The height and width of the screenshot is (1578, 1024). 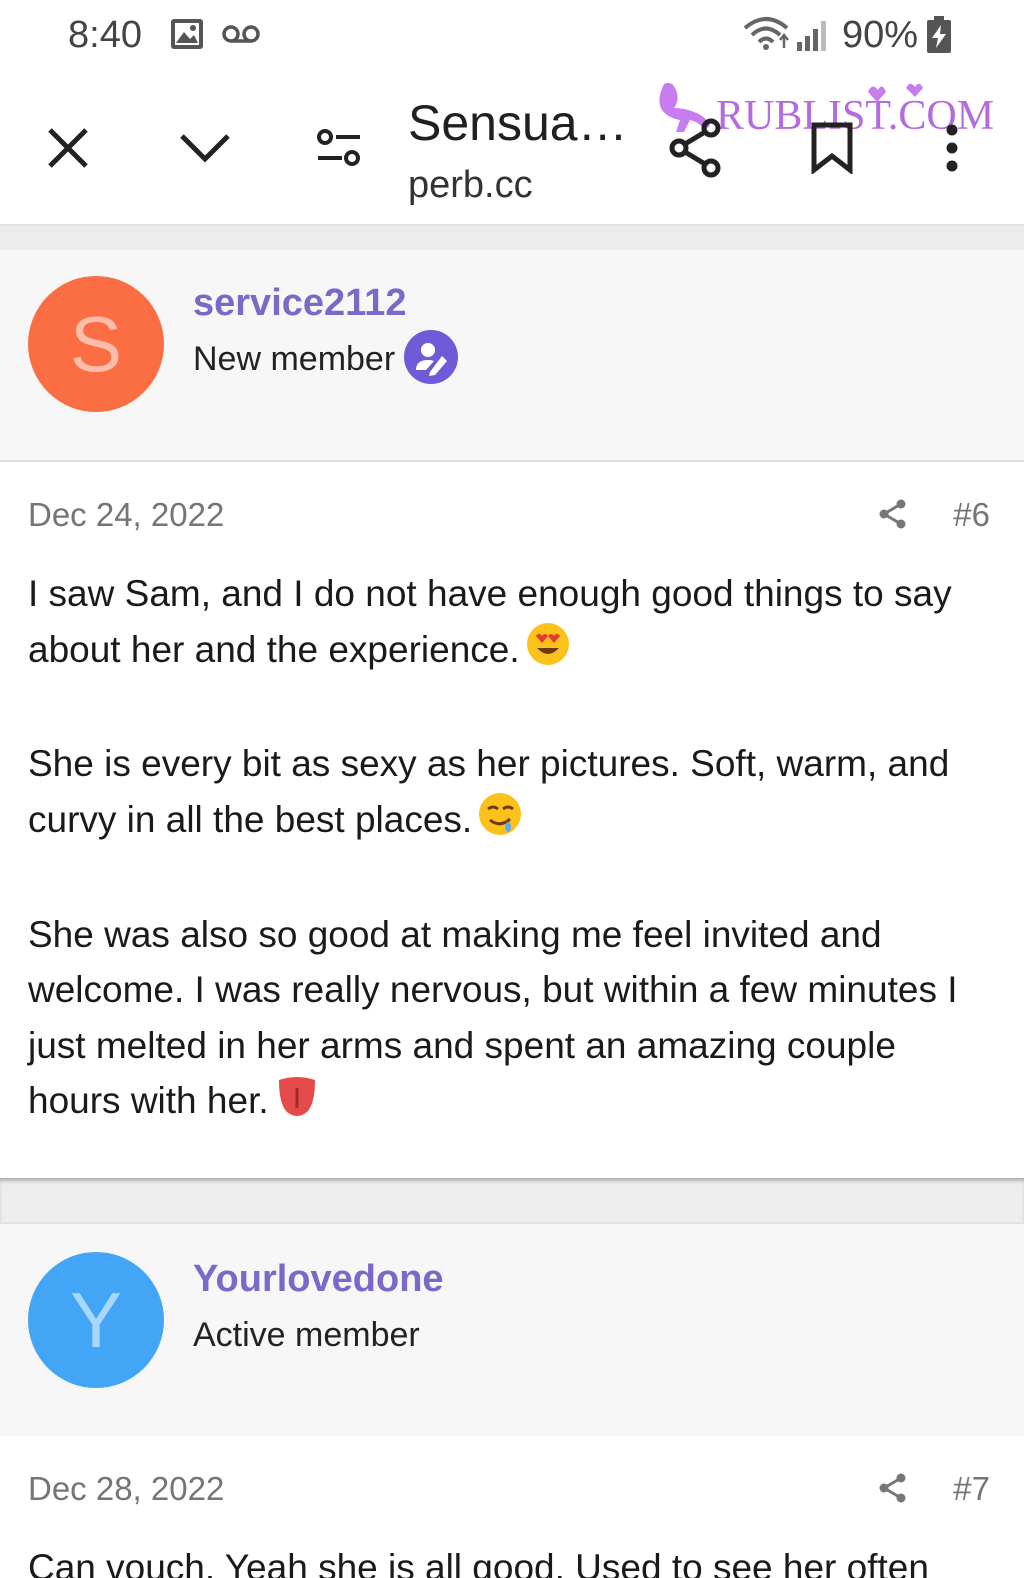 What do you see at coordinates (512, 356) in the screenshot?
I see `post-author-header: S service2112 New member` at bounding box center [512, 356].